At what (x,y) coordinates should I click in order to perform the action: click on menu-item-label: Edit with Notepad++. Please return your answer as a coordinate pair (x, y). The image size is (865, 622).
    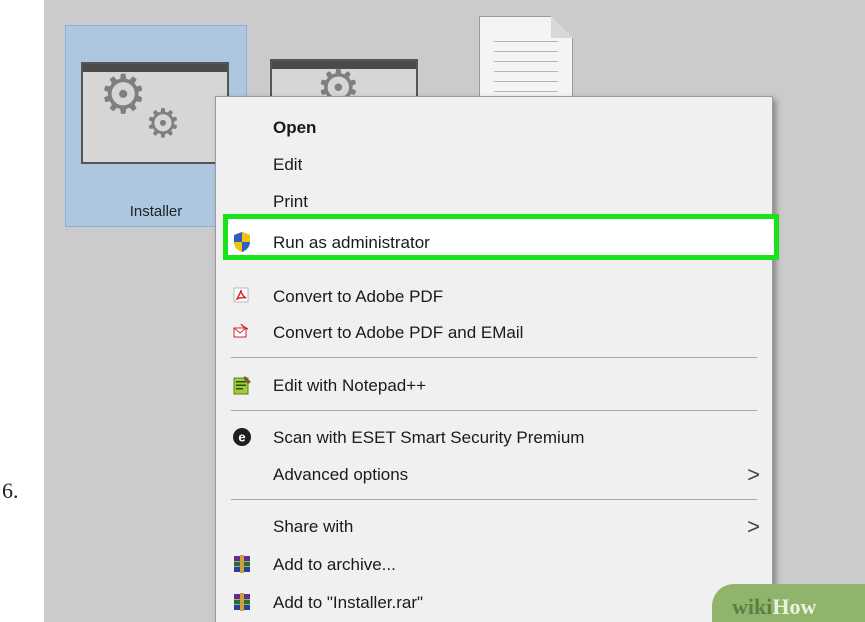
    Looking at the image, I should click on (350, 385).